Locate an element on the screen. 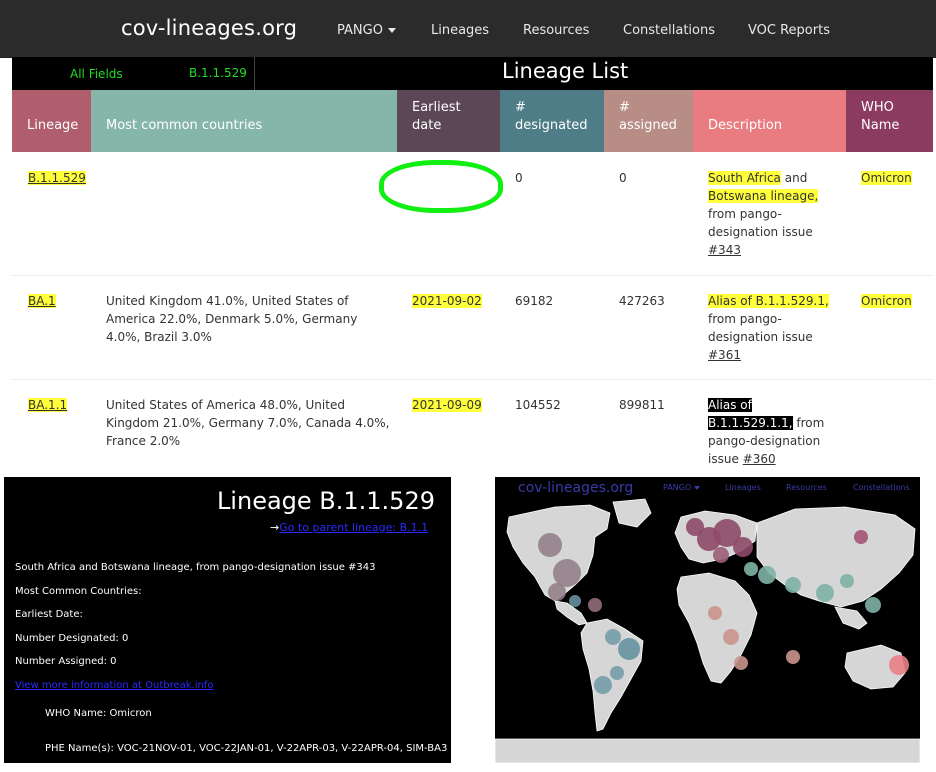 Image resolution: width=936 pixels, height=772 pixels. earliest-date-cell: 2021-09-02 is located at coordinates (447, 301).